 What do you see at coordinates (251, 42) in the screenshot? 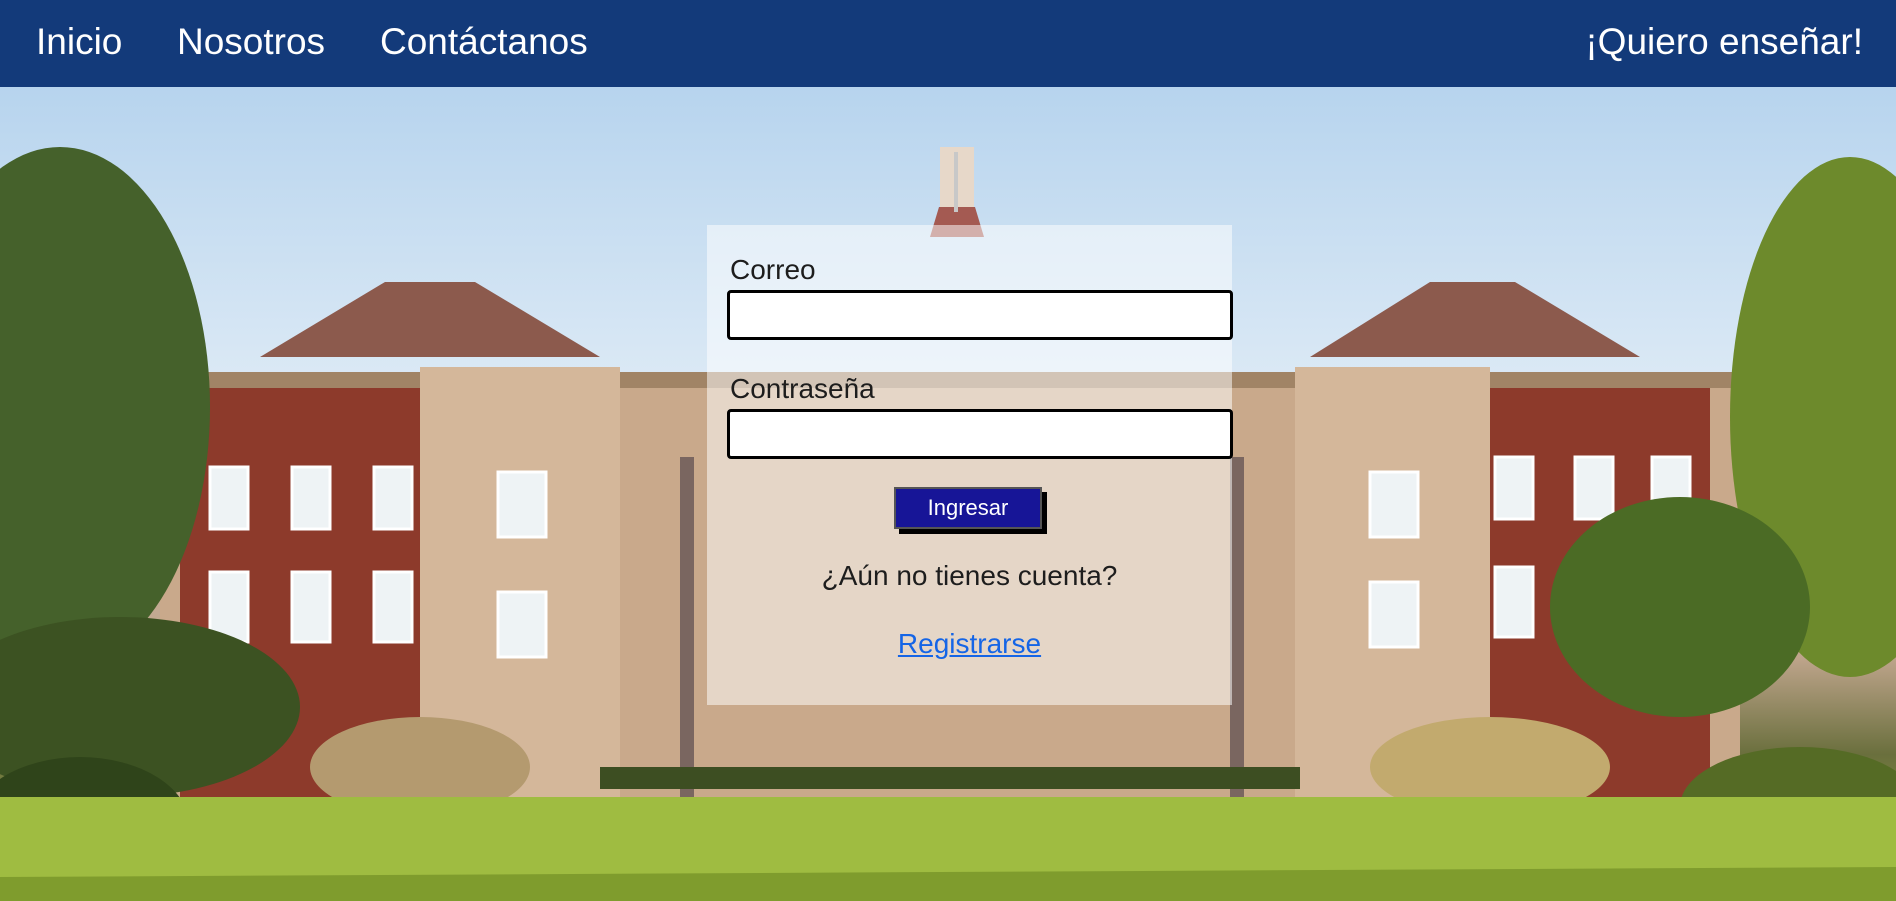
I see `nav-link-nosotros: Nosotros` at bounding box center [251, 42].